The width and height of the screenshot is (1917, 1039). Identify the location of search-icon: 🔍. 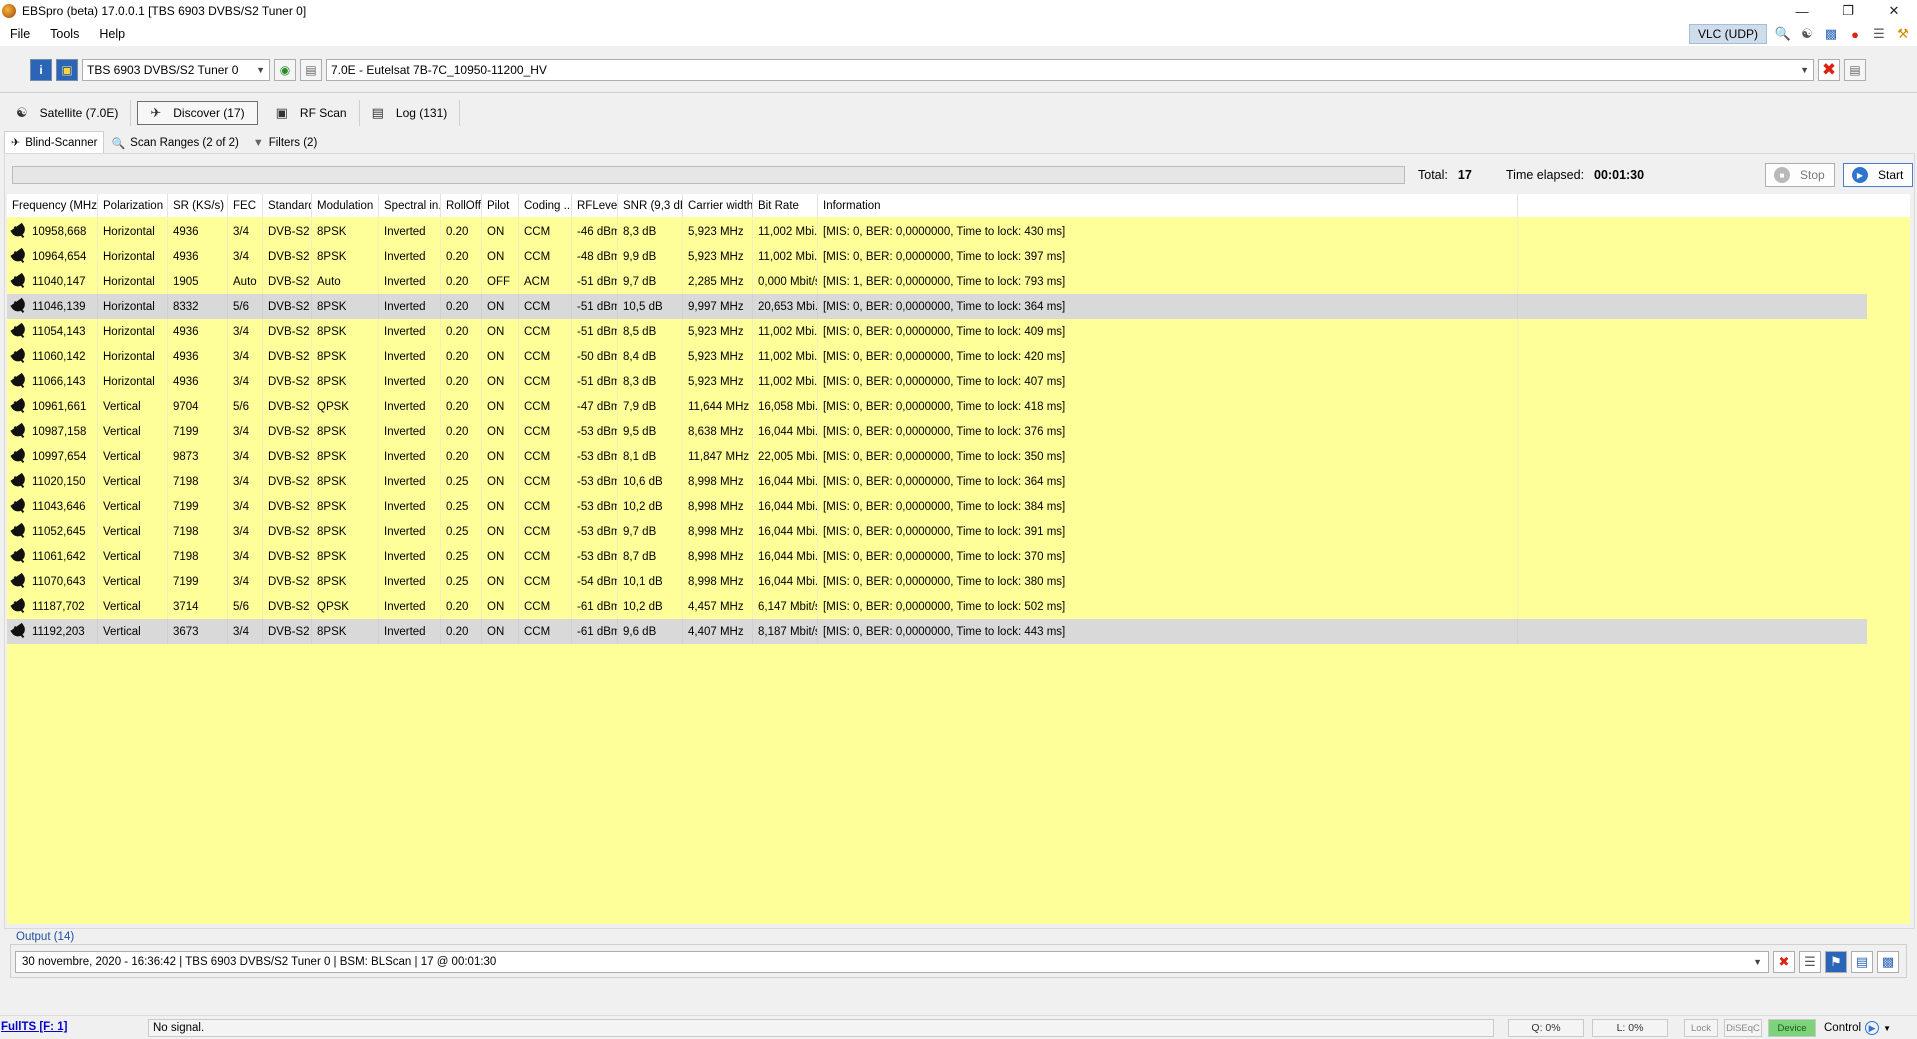
(1783, 34).